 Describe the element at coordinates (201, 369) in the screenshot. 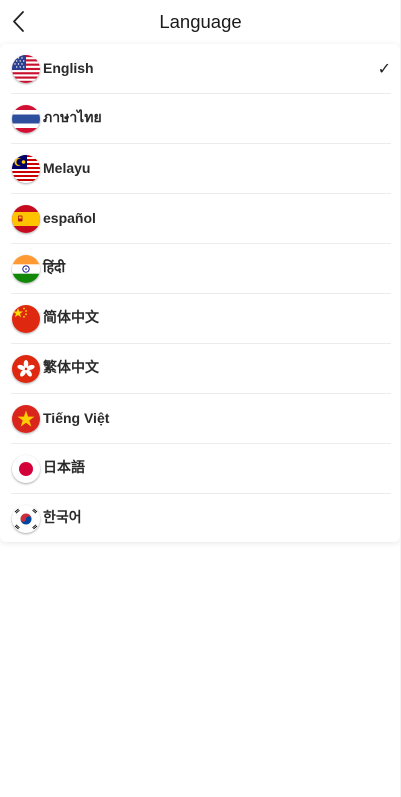

I see `language-item-traditional-chinese: 繁体中文` at that location.